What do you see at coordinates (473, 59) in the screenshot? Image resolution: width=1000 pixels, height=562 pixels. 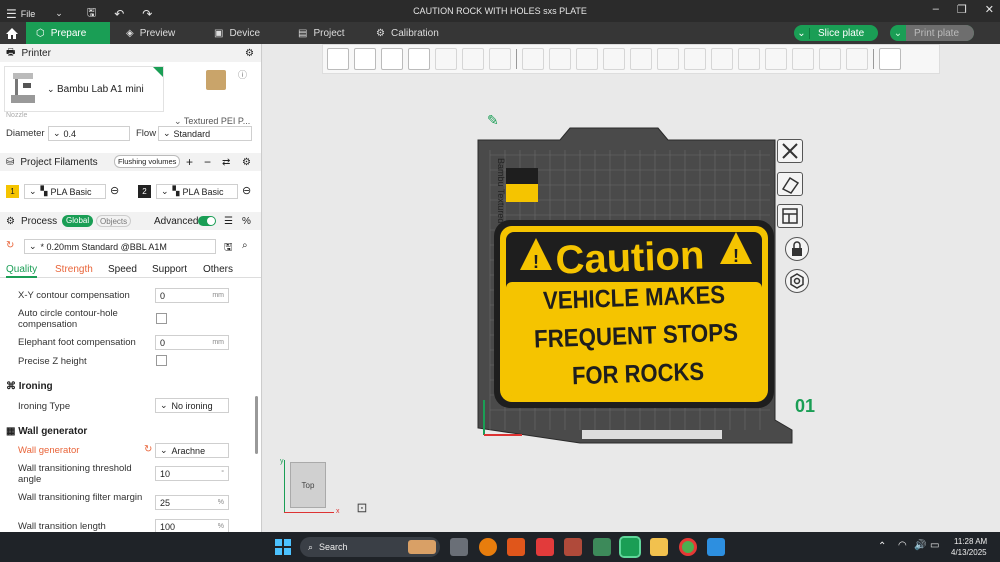 I see `paste-icon` at bounding box center [473, 59].